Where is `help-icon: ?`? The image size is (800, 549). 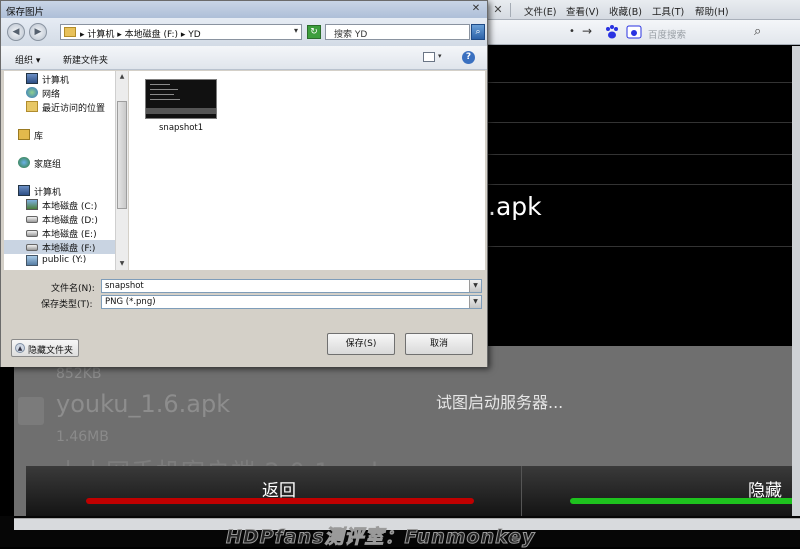 help-icon: ? is located at coordinates (468, 57).